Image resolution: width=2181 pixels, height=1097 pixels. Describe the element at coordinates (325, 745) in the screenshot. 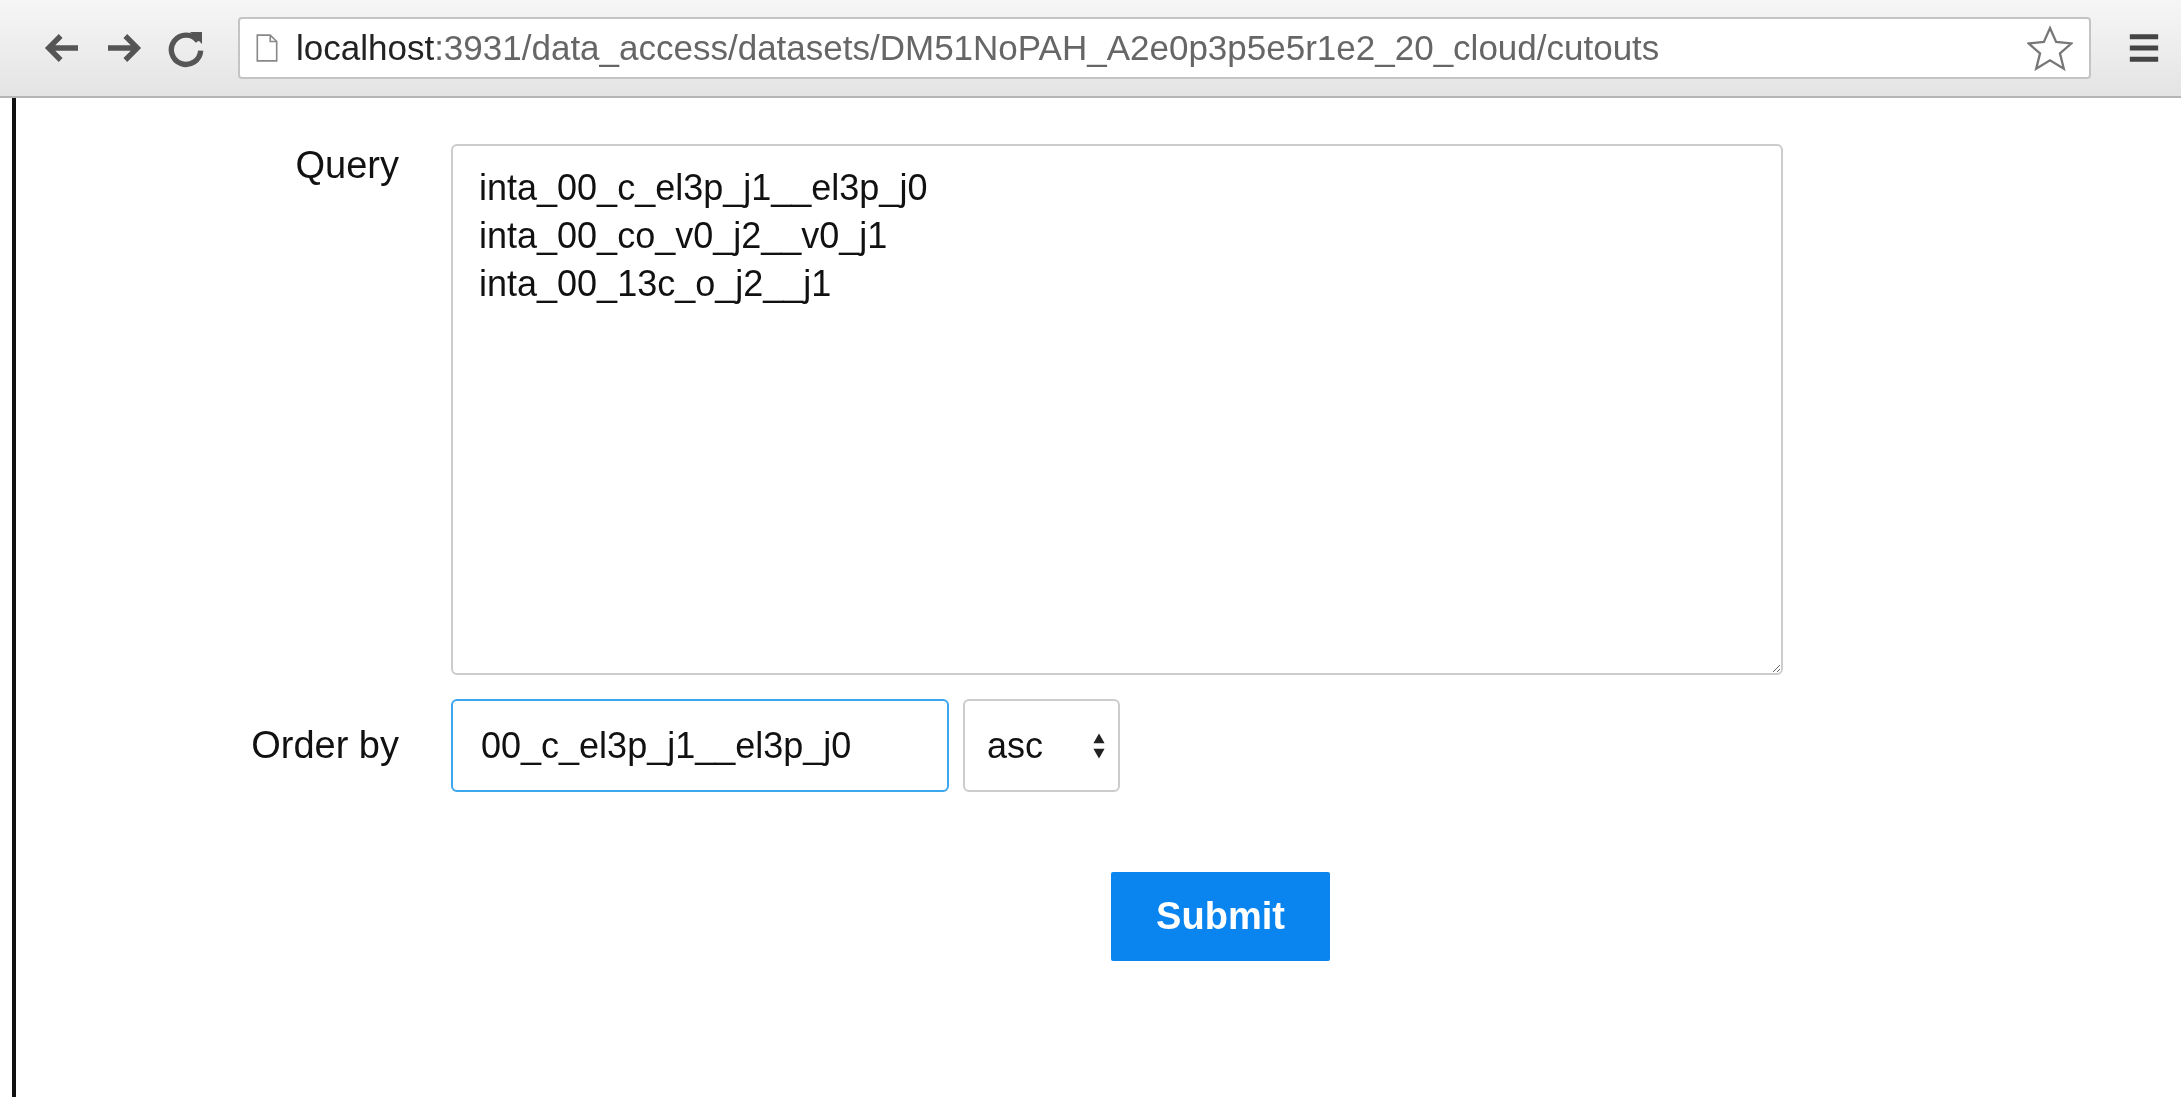

I see `order-by-label: Order by` at that location.